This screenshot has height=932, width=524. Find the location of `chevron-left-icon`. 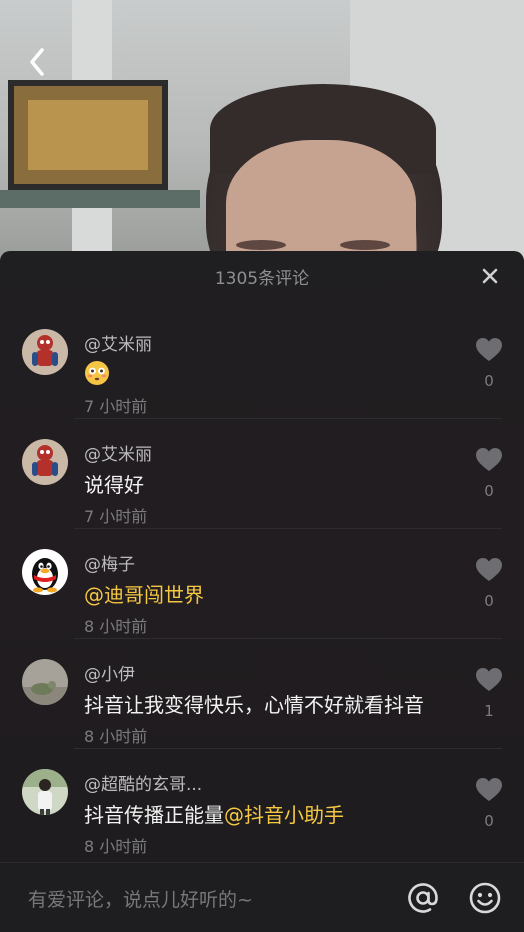

chevron-left-icon is located at coordinates (37, 62).